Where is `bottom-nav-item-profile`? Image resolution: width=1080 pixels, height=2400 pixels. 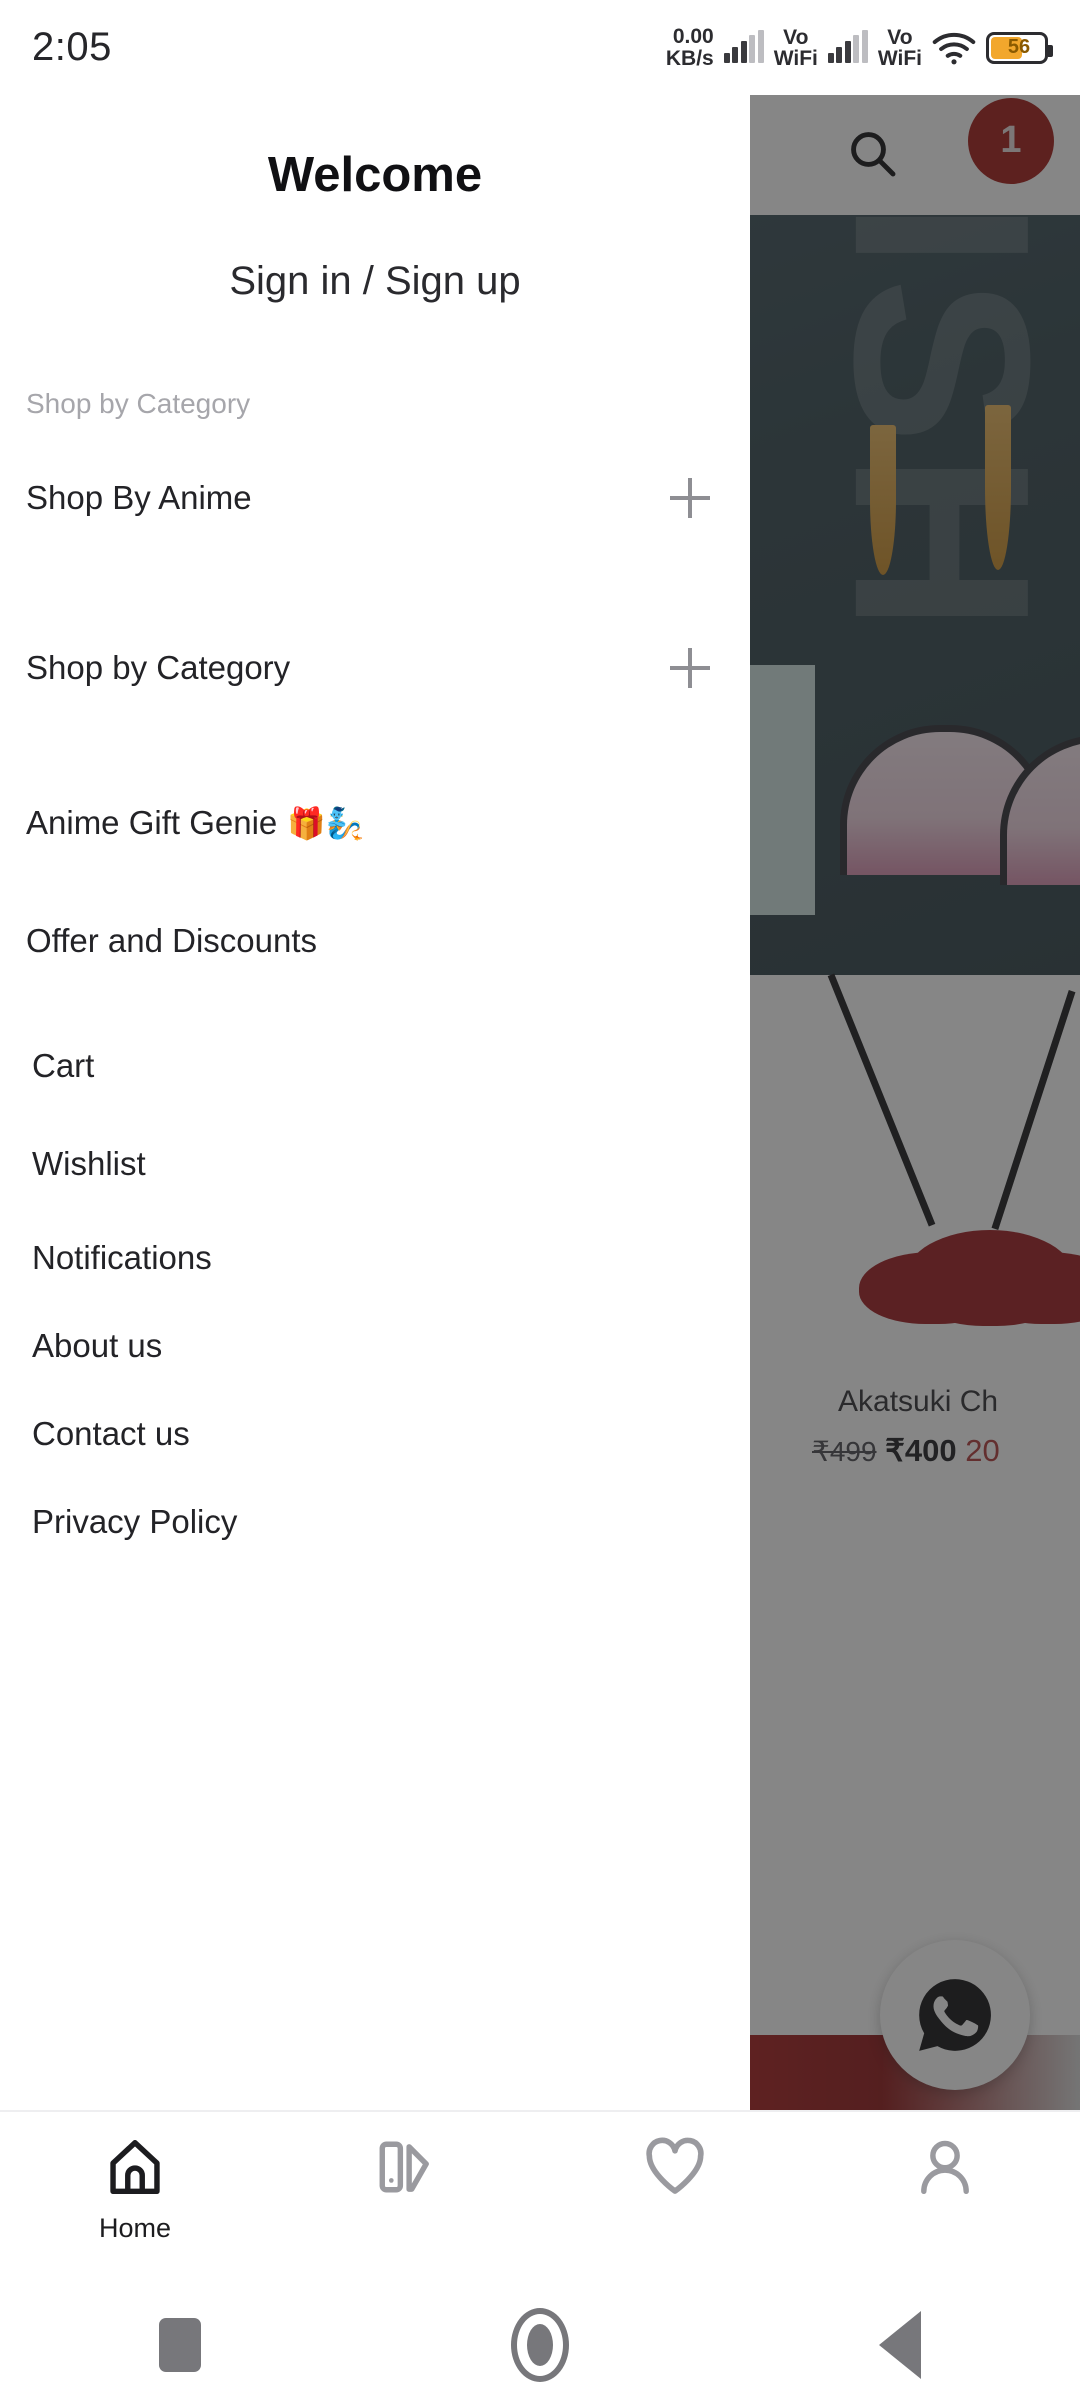 bottom-nav-item-profile is located at coordinates (945, 2169).